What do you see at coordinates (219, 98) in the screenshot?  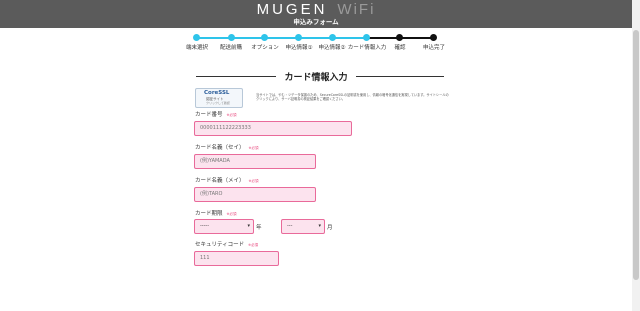 I see `ssl-seal: CoreSSL 認証サイト クリックして確認` at bounding box center [219, 98].